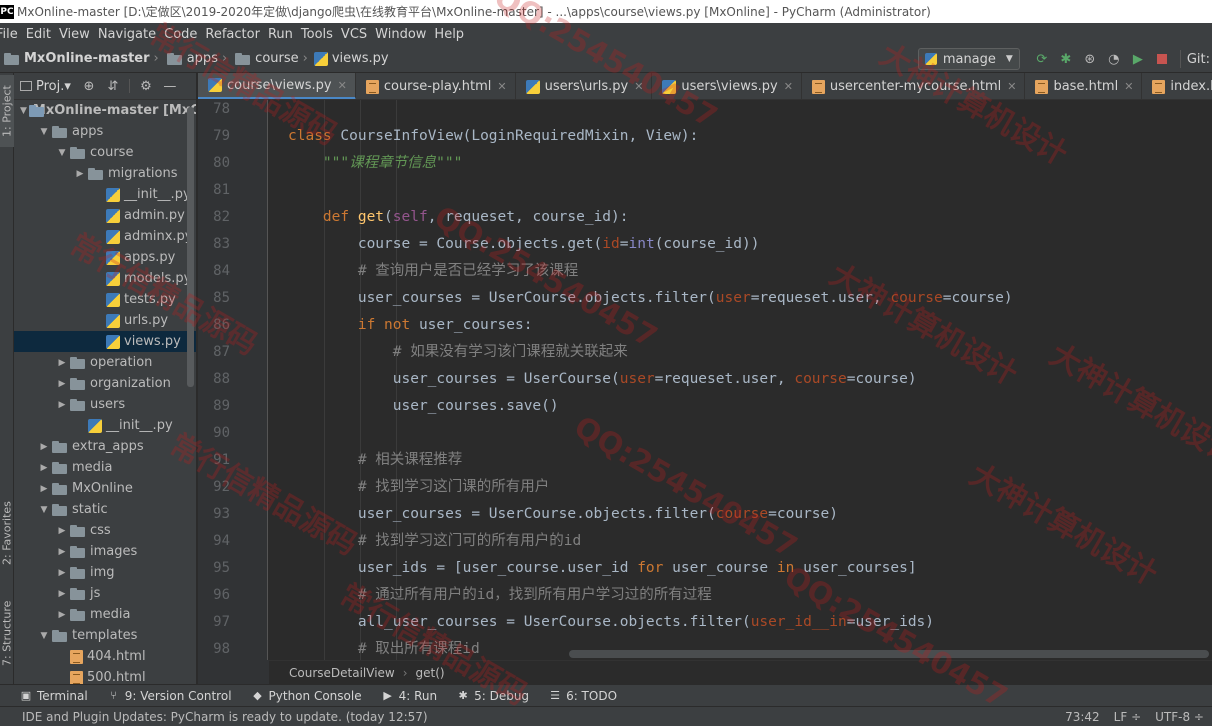  I want to click on project-scrollbar, so click(190, 247).